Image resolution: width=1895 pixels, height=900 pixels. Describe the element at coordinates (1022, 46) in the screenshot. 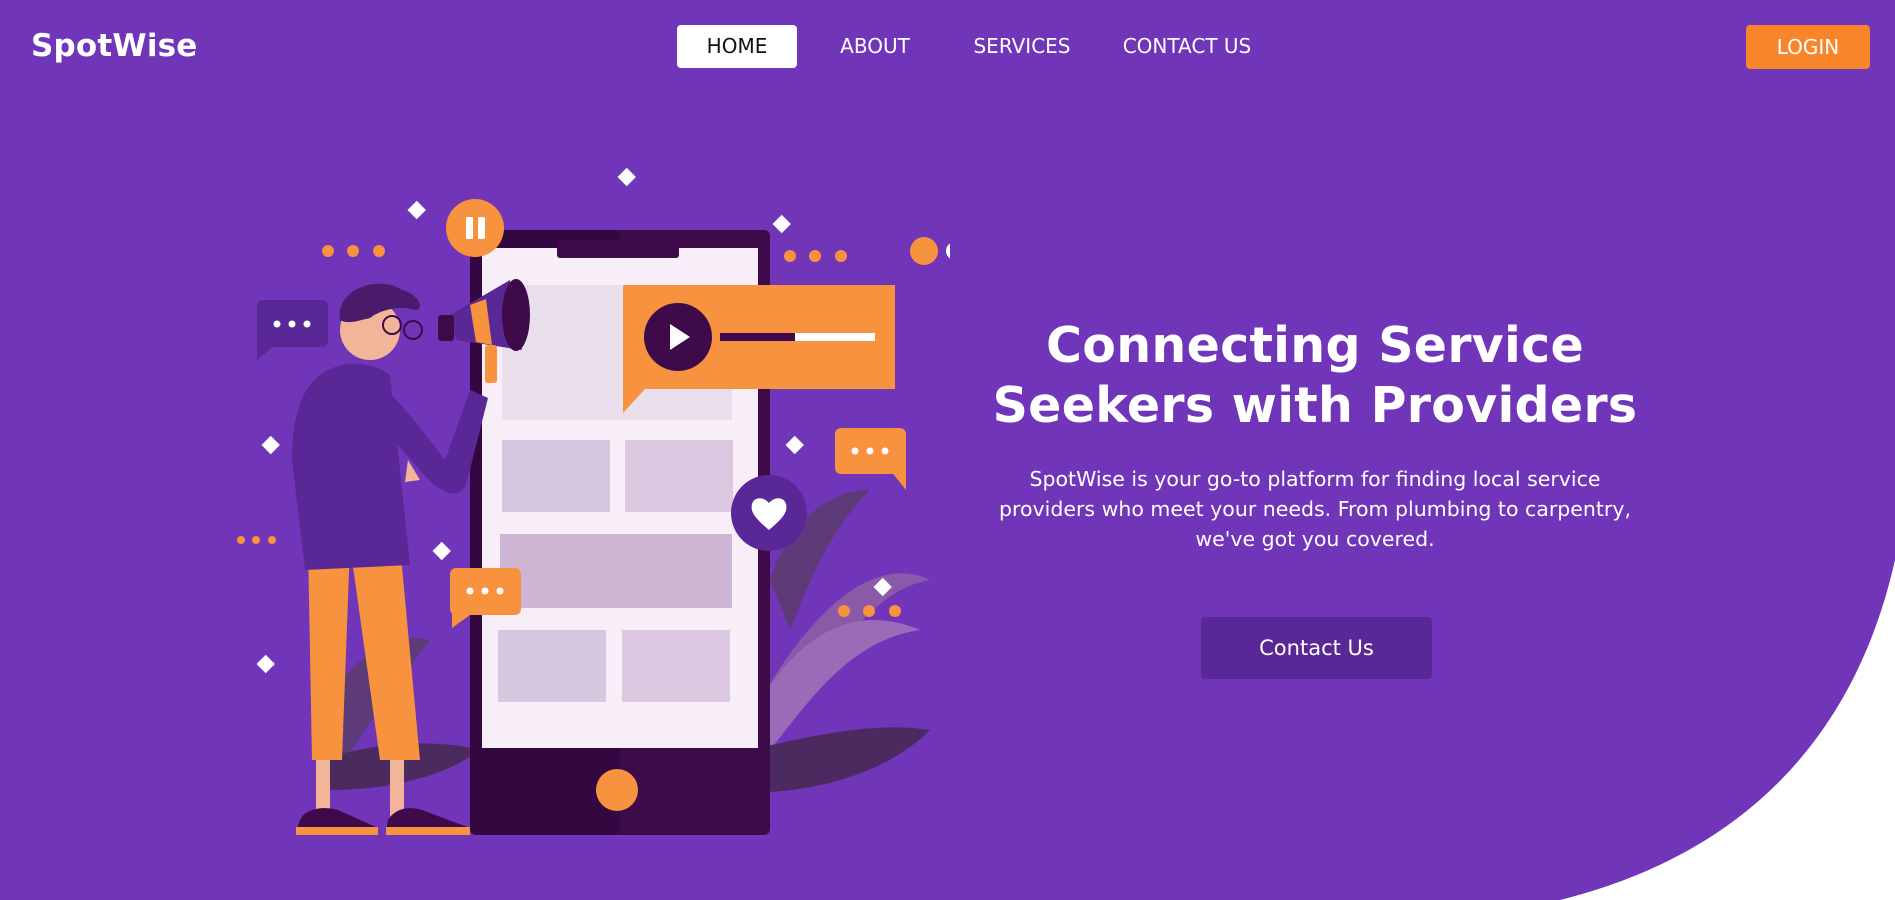

I see `nav-services: SERVICES` at that location.